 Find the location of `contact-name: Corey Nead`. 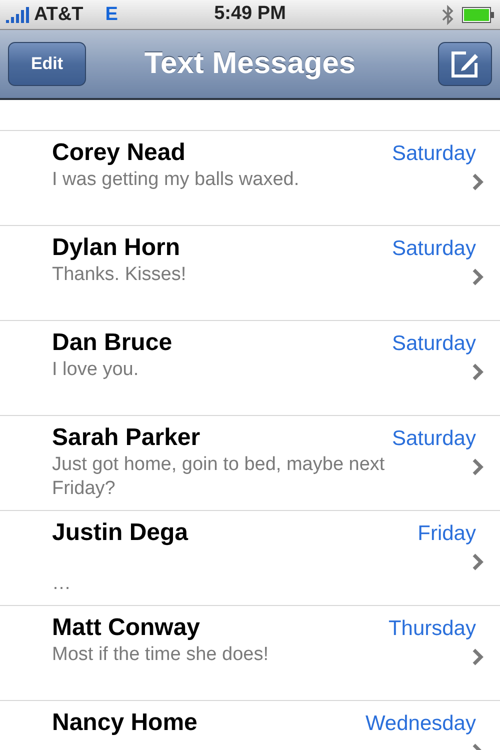

contact-name: Corey Nead is located at coordinates (119, 153).